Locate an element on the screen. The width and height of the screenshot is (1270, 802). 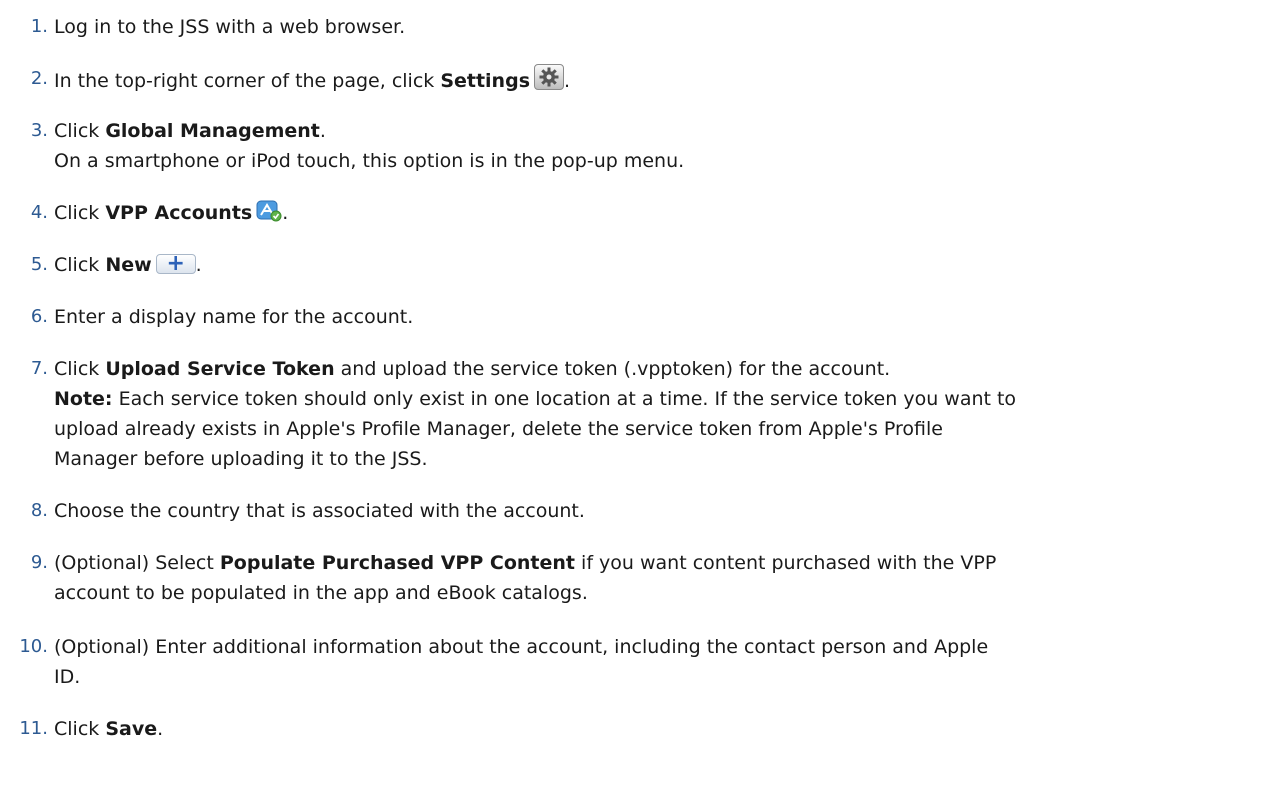
step-number: 8. is located at coordinates (39, 510).